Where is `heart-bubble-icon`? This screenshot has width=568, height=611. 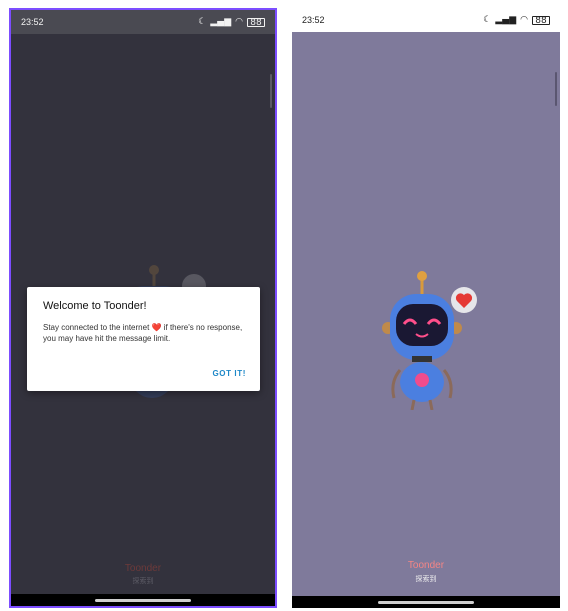 heart-bubble-icon is located at coordinates (464, 300).